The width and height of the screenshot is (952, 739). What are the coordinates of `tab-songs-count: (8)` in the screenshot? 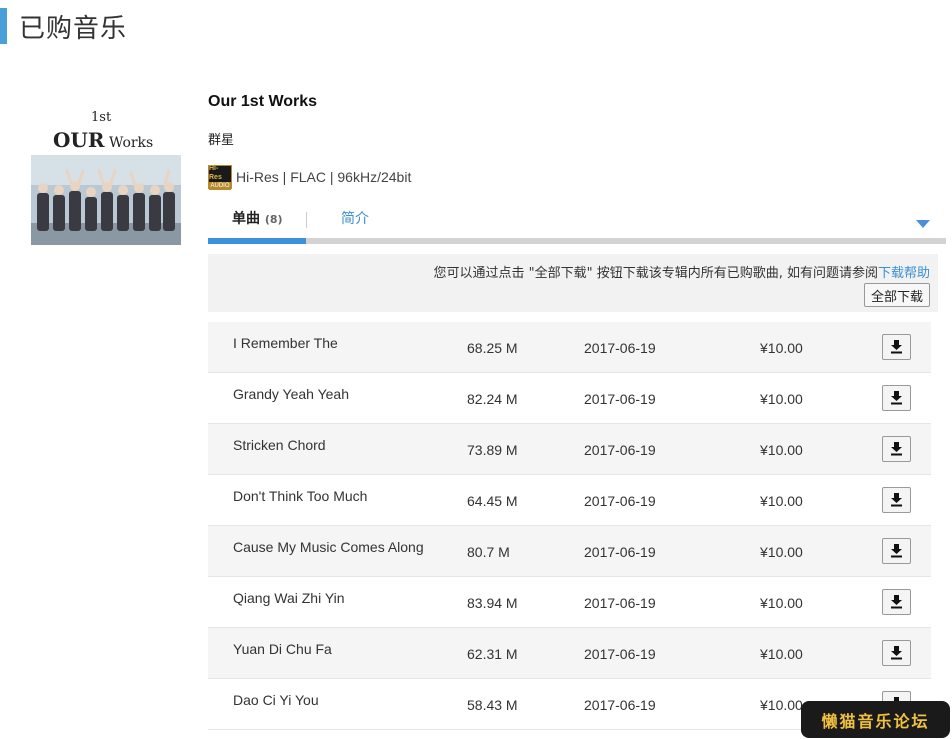 It's located at (273, 219).